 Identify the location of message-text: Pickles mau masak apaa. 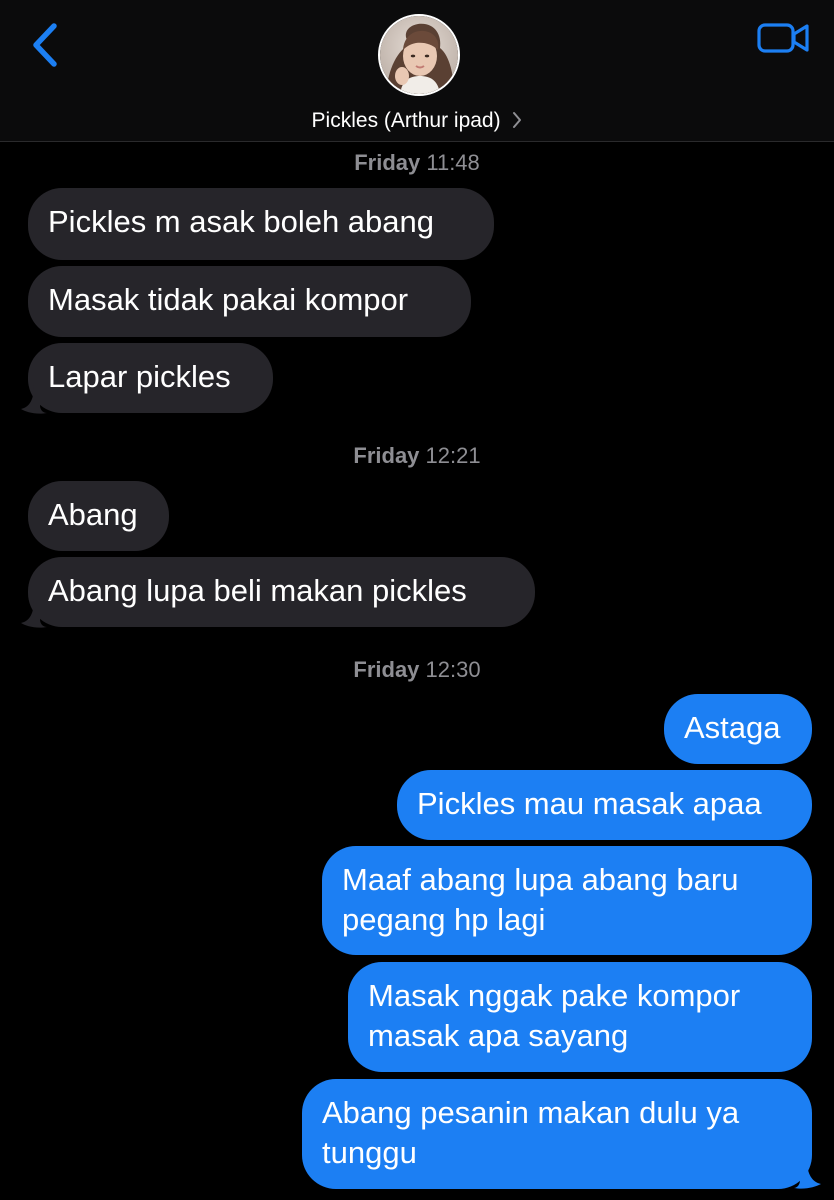
(589, 803).